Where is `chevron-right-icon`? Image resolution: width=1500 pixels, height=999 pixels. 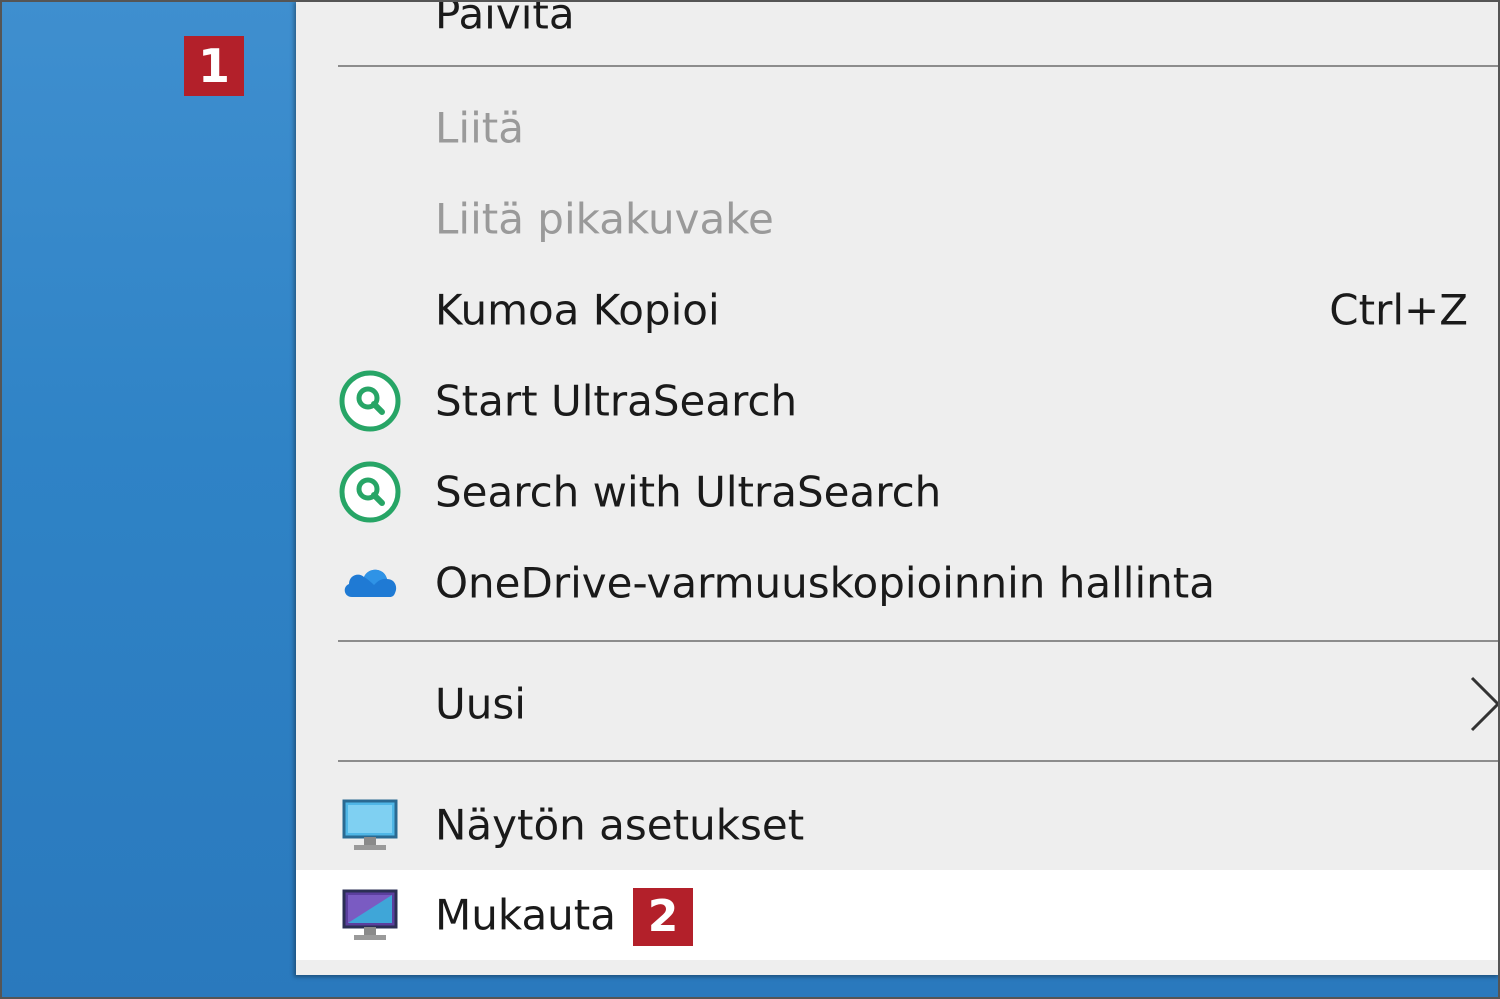 chevron-right-icon is located at coordinates (1483, 704).